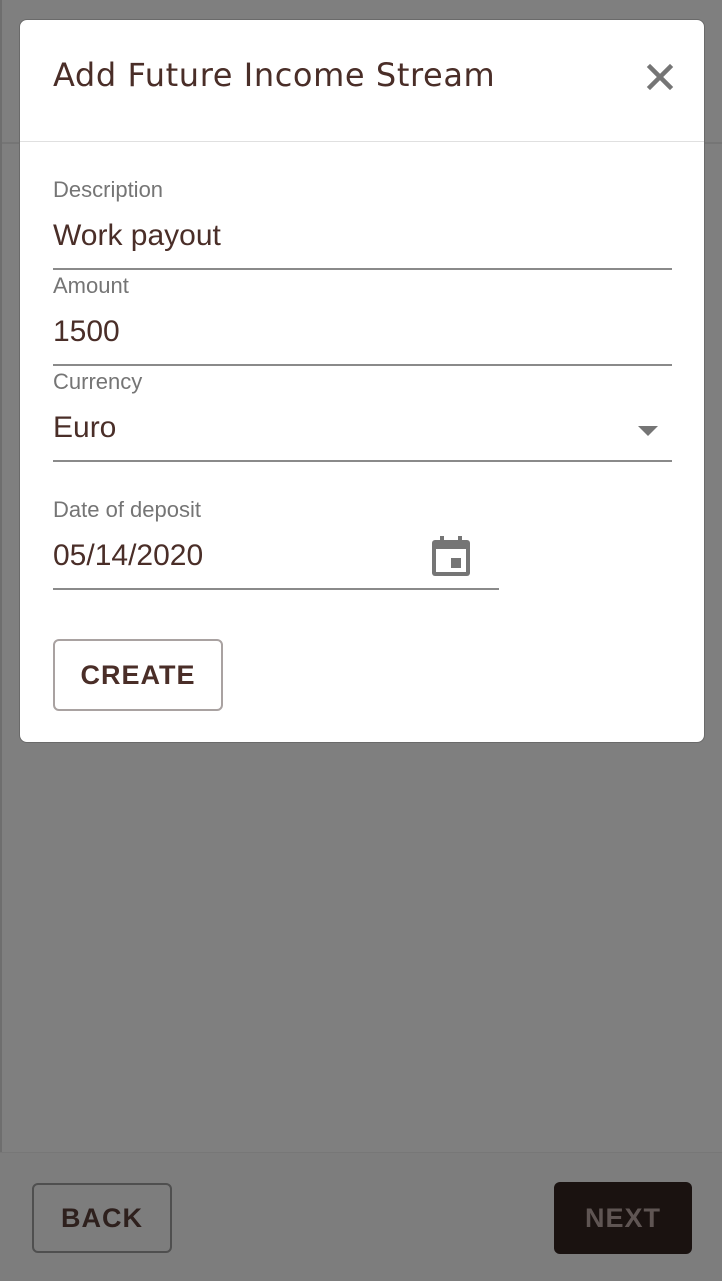 This screenshot has height=1281, width=722. Describe the element at coordinates (274, 75) in the screenshot. I see `dialog-title: Add Future Income Stream` at that location.